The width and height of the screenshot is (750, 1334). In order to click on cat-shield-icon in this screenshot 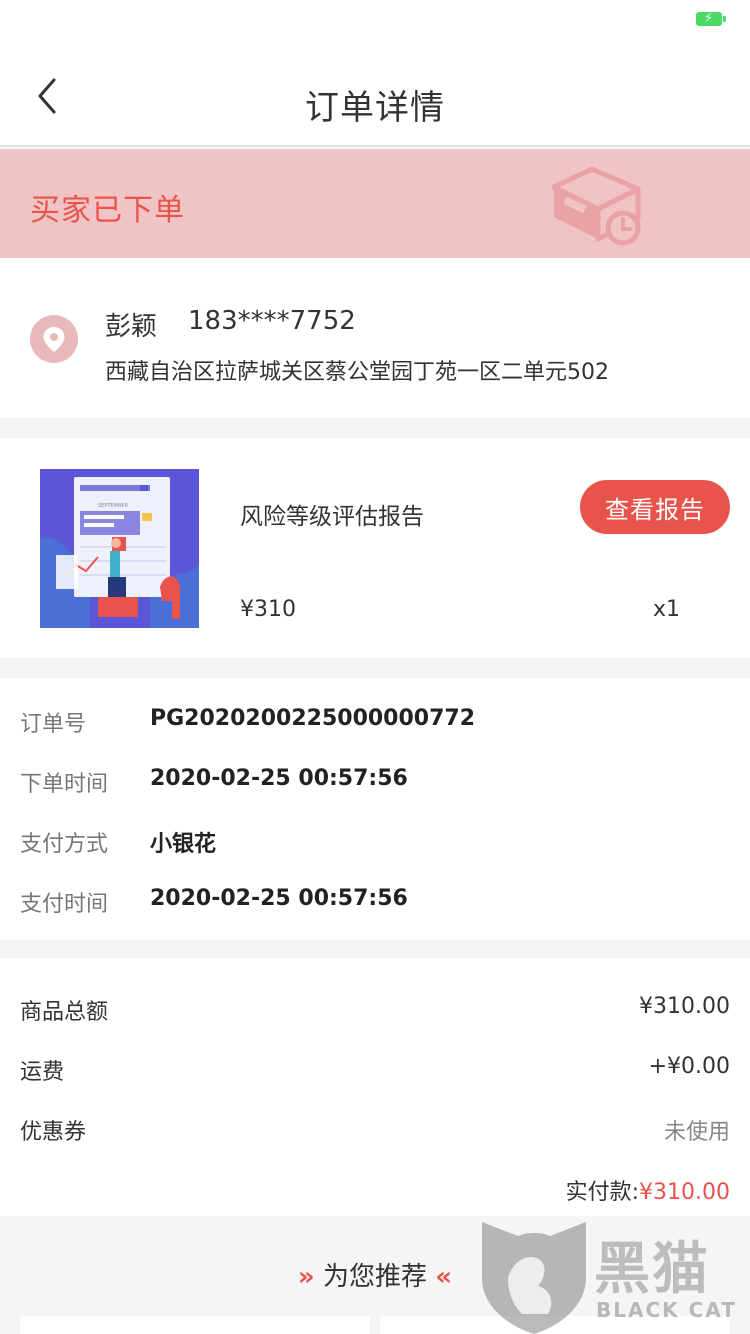, I will do `click(534, 1278)`.